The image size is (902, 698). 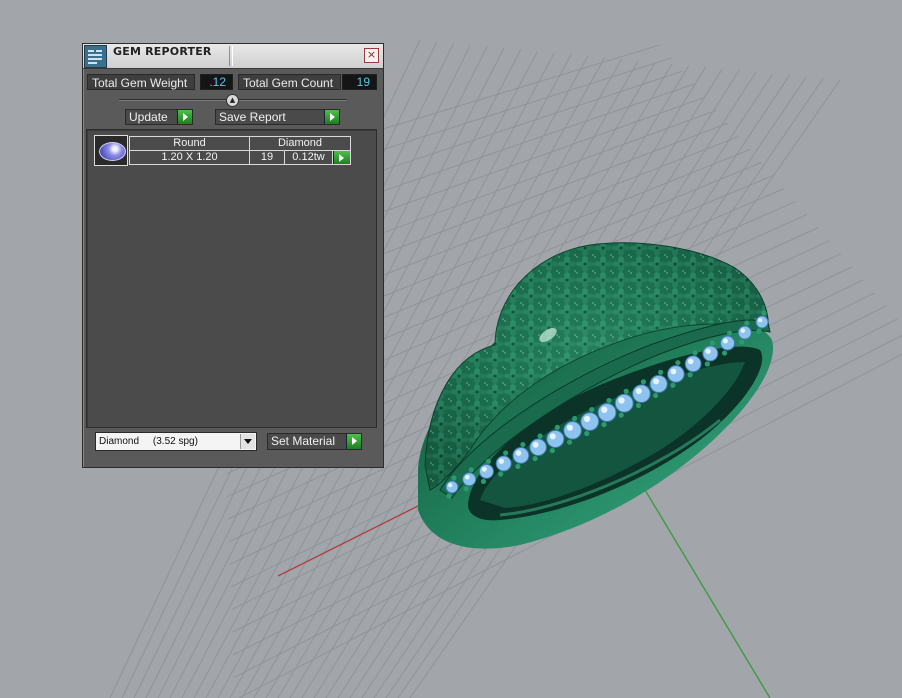 I want to click on gem-thumbnail-icon, so click(x=111, y=150).